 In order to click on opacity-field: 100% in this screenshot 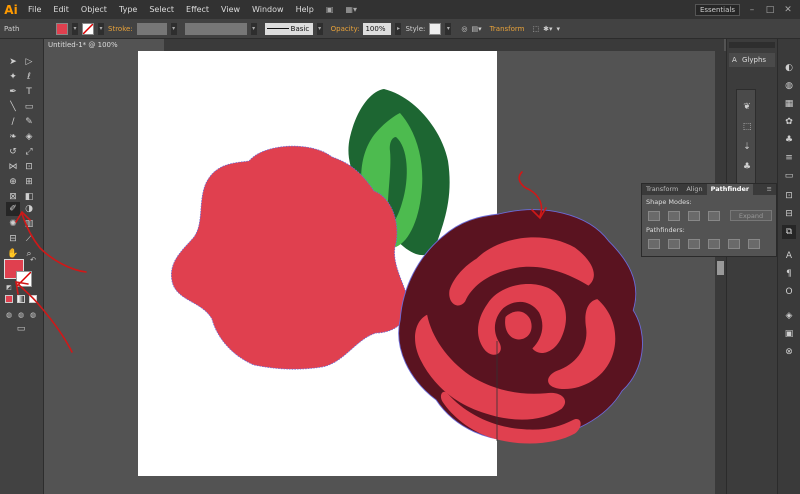, I will do `click(377, 28)`.